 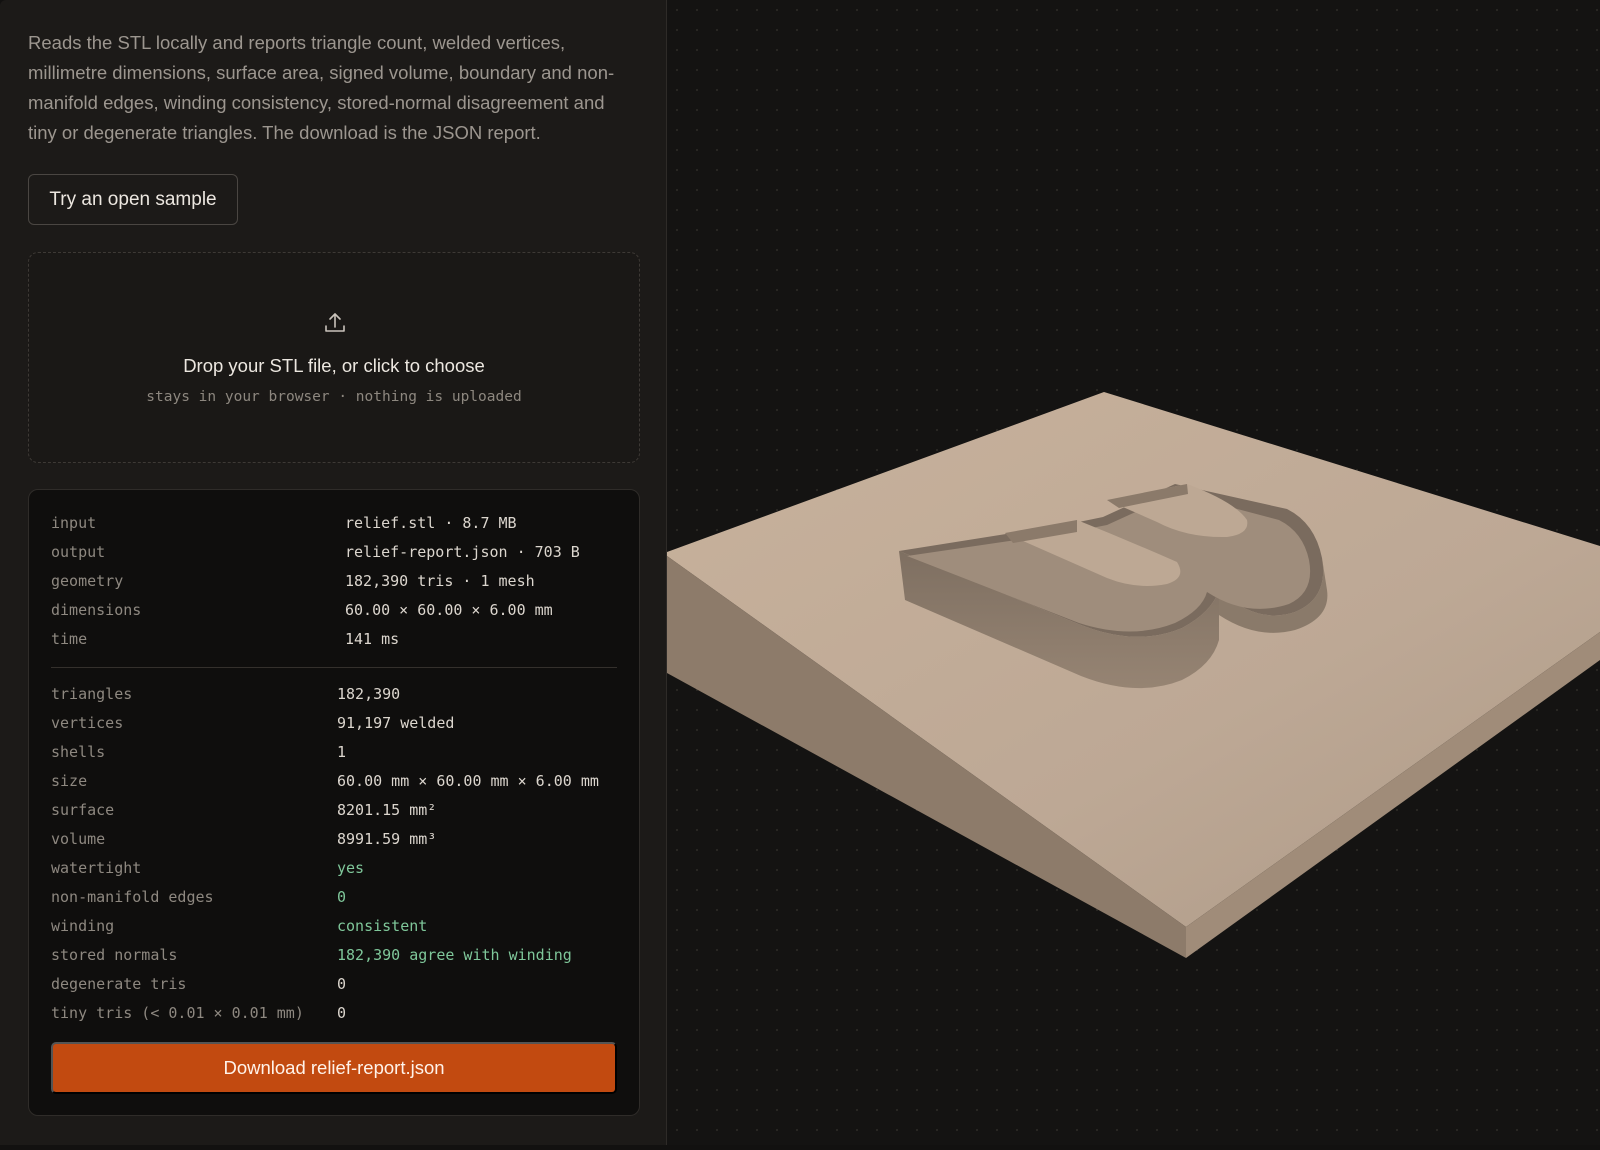 I want to click on stat-key: size, so click(x=69, y=781).